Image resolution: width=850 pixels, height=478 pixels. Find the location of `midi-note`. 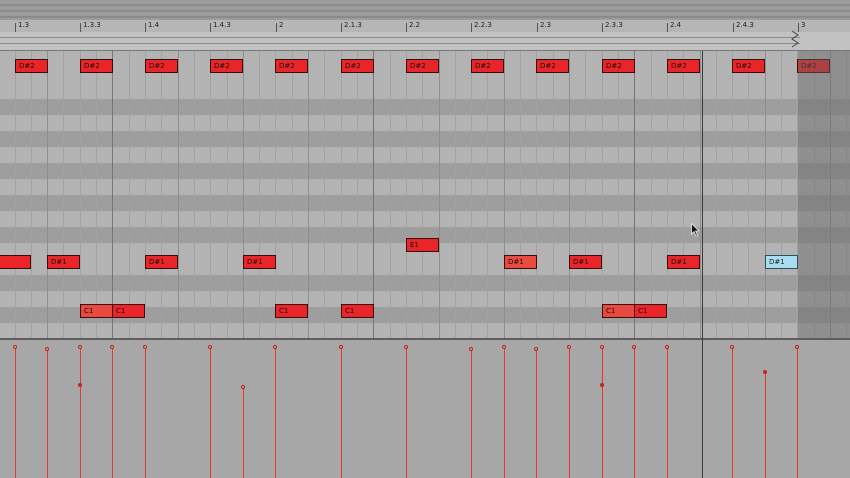

midi-note is located at coordinates (15, 262).